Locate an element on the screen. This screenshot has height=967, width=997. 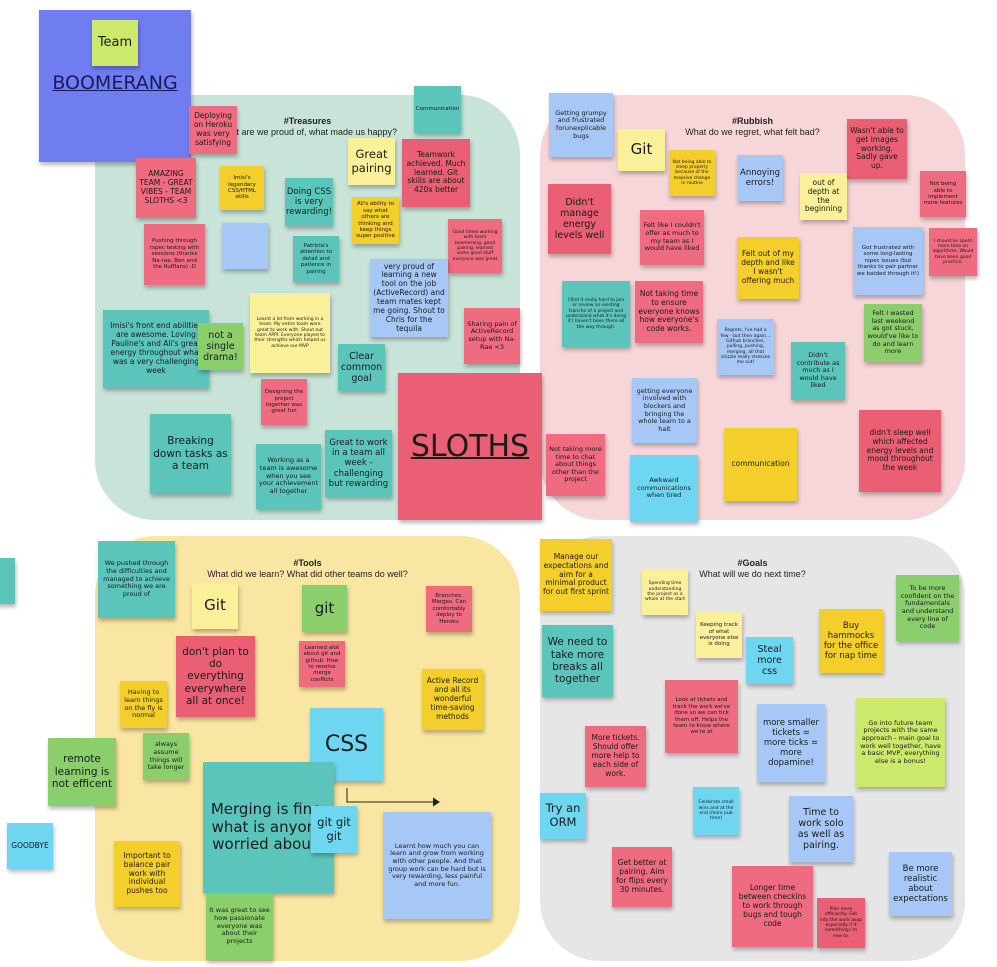
goals-note-12: Try an ORM is located at coordinates (563, 816).